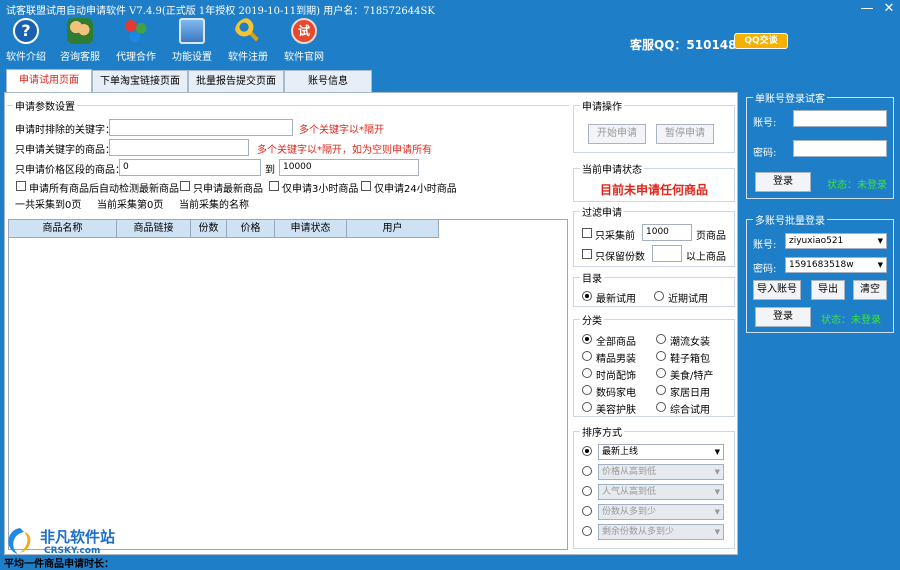 Image resolution: width=900 pixels, height=570 pixels. I want to click on auto-check-newest-checkbox, so click(21, 186).